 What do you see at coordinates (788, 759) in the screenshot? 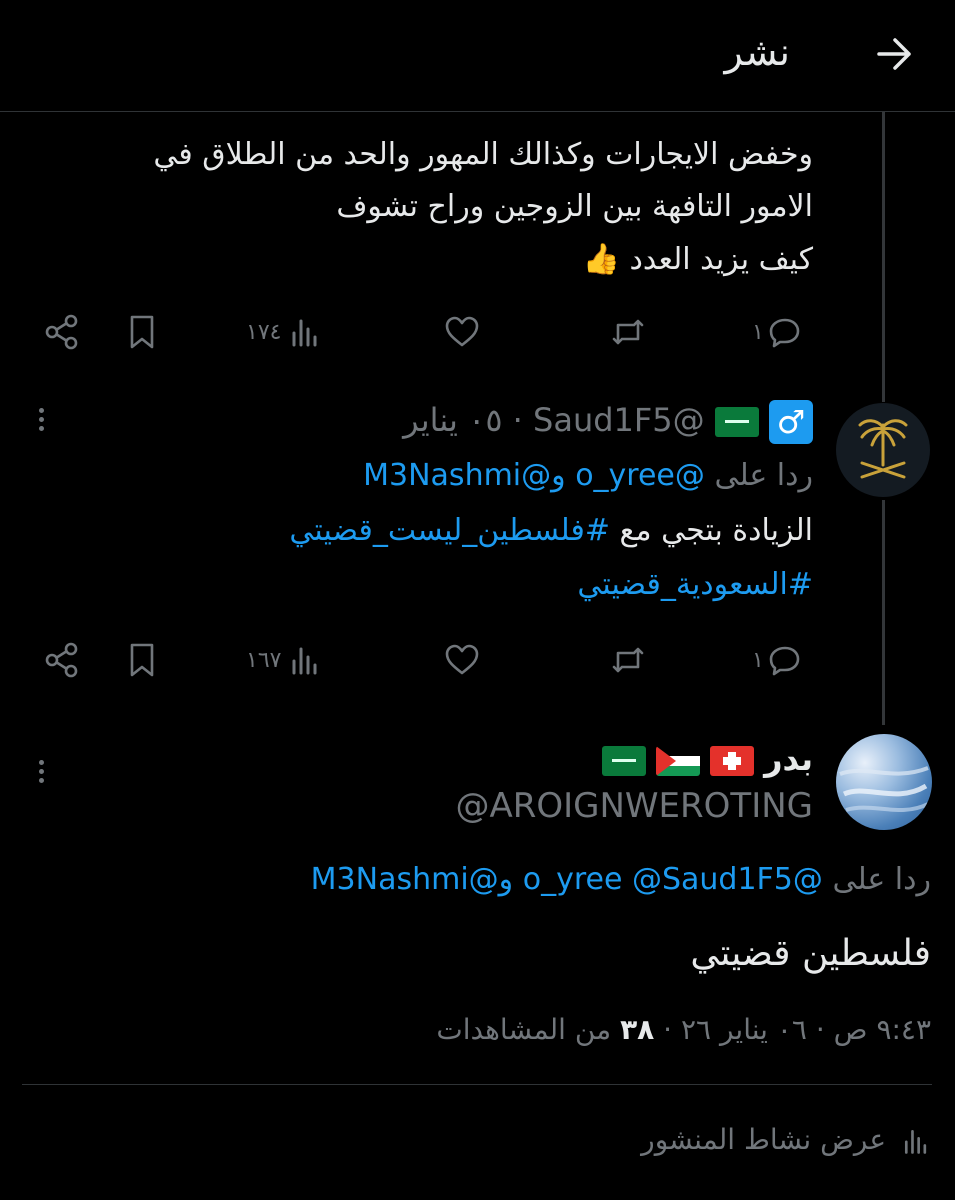
I see `display-name: بدر` at bounding box center [788, 759].